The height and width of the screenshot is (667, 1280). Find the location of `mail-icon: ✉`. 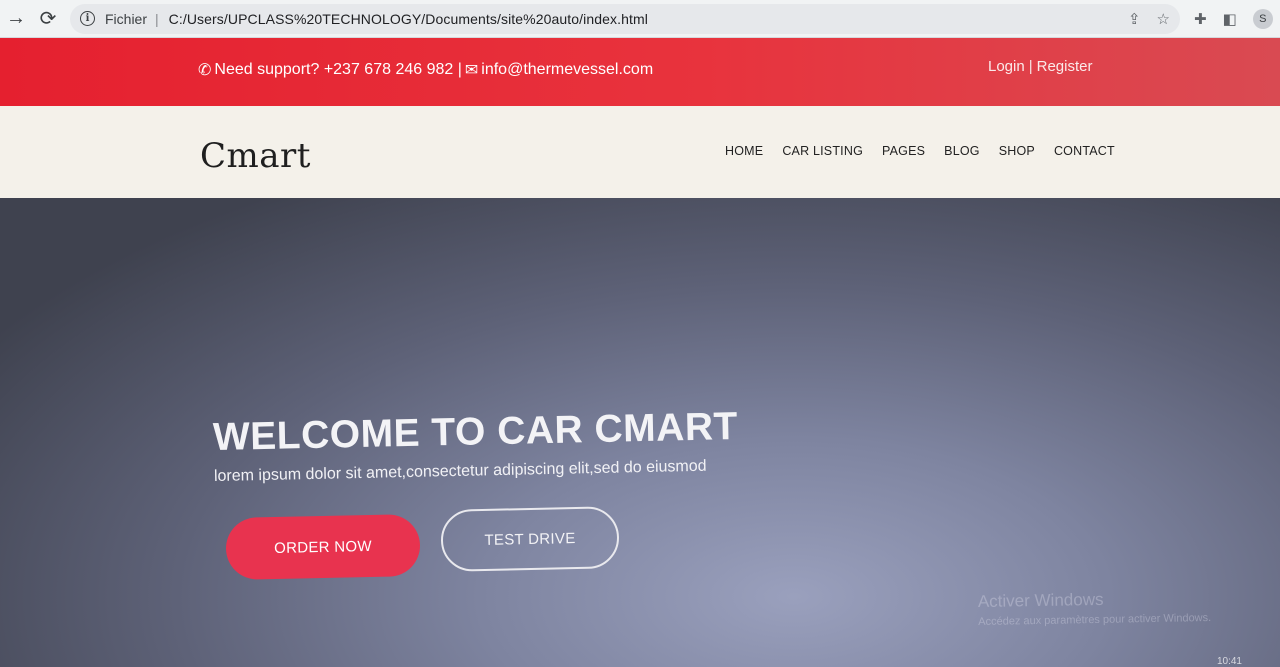

mail-icon: ✉ is located at coordinates (471, 70).